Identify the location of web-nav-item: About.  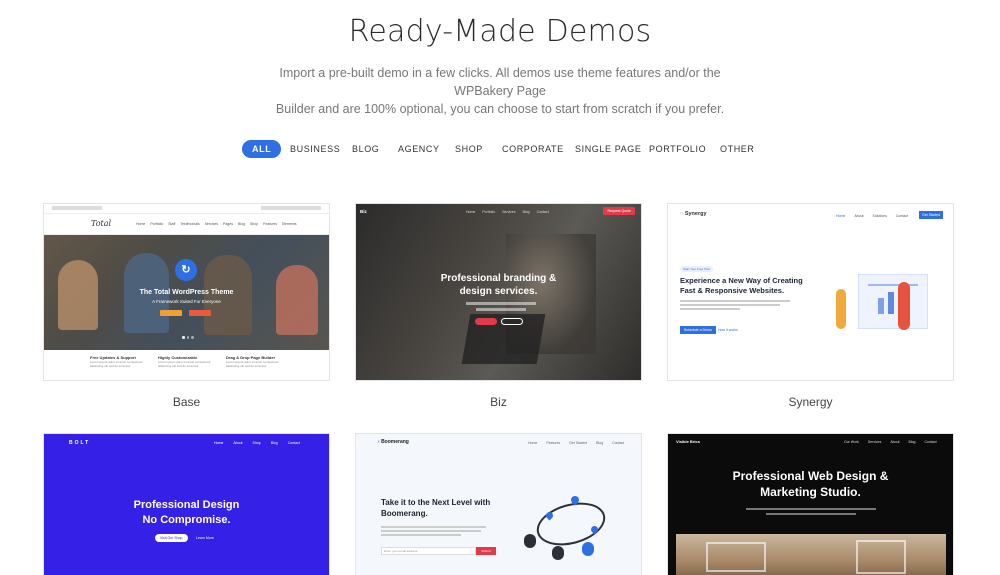
(895, 442).